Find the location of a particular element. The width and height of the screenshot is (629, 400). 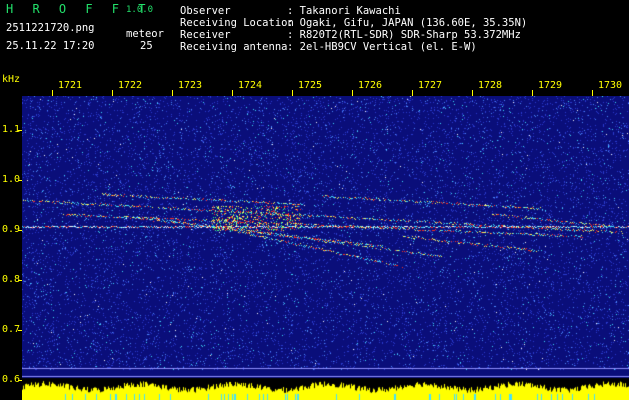

file-name: 2511221720.png is located at coordinates (50, 28).